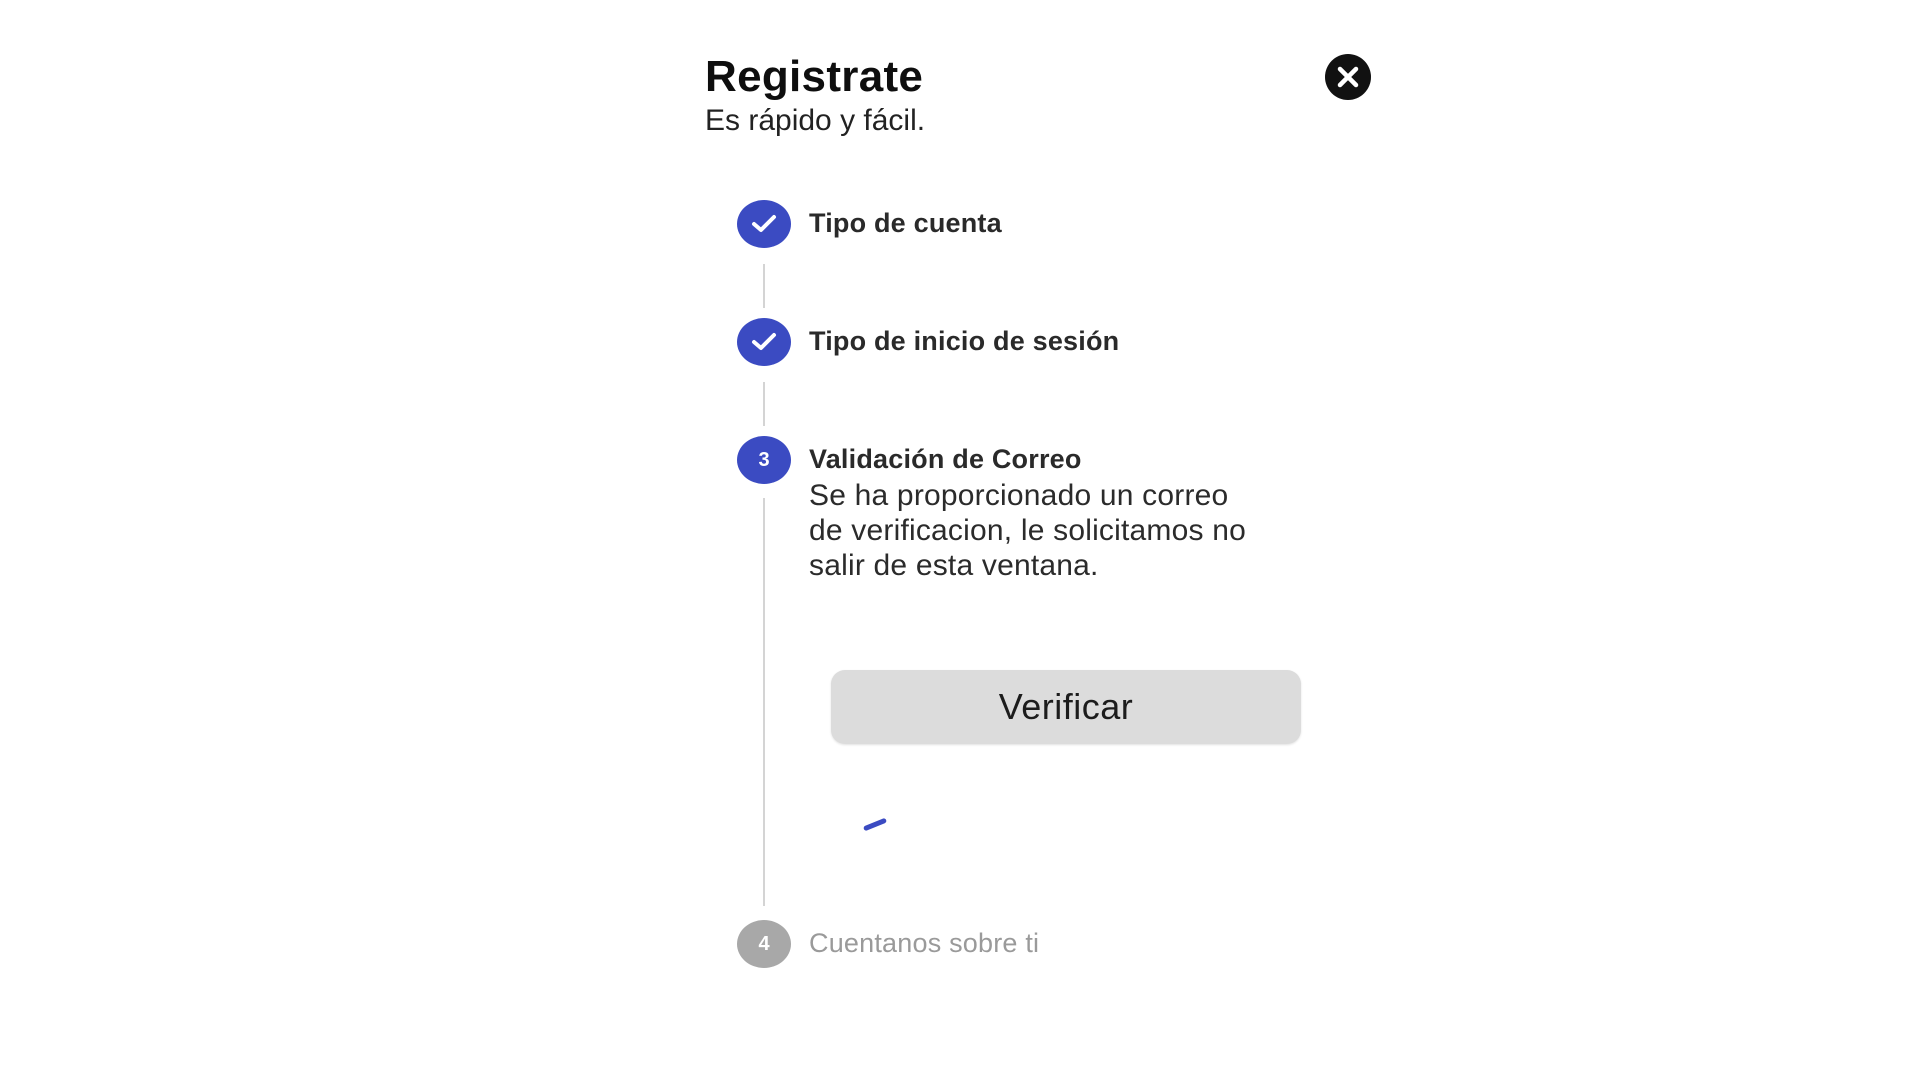 The image size is (1920, 1080). I want to click on step-1-check-icon, so click(764, 224).